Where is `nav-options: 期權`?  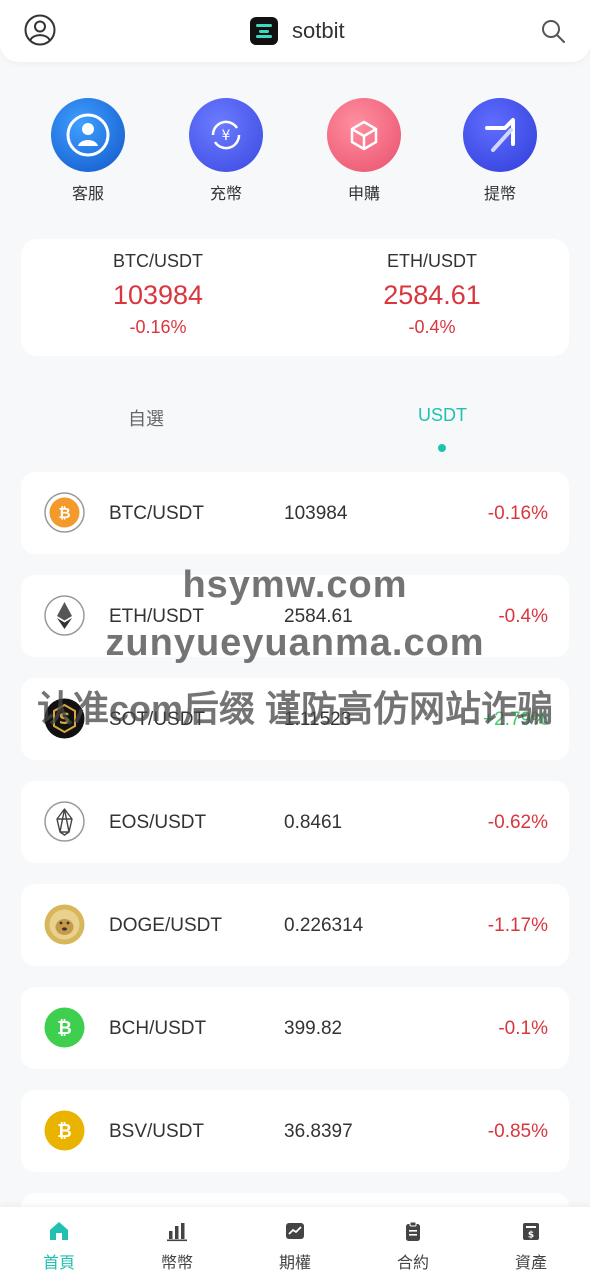 nav-options: 期權 is located at coordinates (295, 1243).